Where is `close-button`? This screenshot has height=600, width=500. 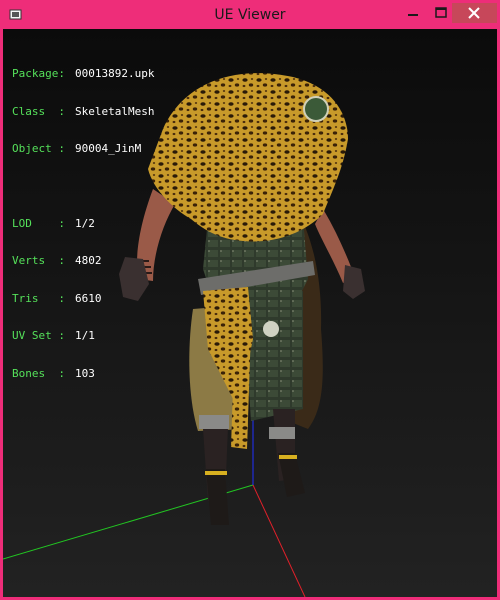
close-button is located at coordinates (474, 13).